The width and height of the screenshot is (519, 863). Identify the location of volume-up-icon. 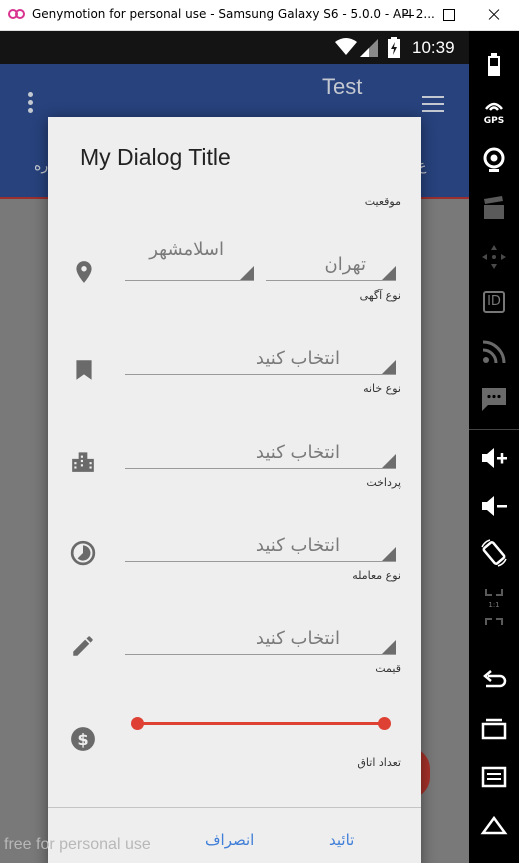
(494, 458).